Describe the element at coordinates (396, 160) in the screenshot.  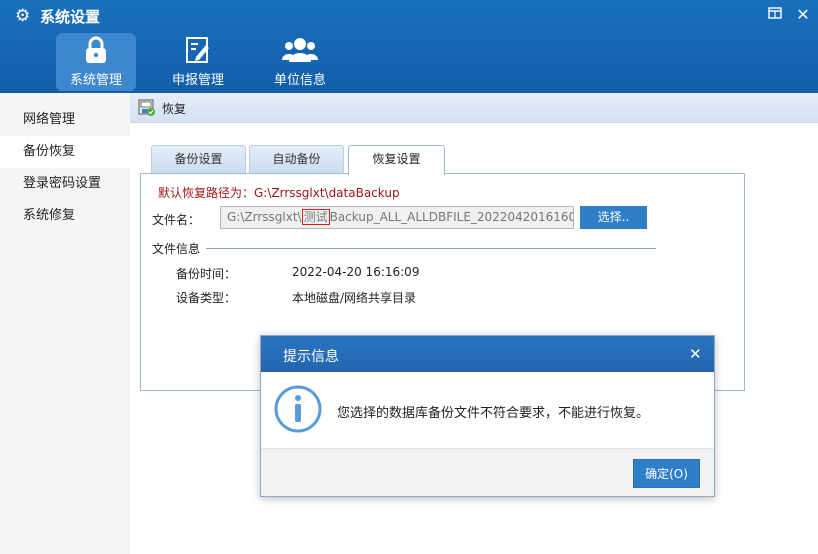
I see `tab-restore-settings: 恢复设置` at that location.